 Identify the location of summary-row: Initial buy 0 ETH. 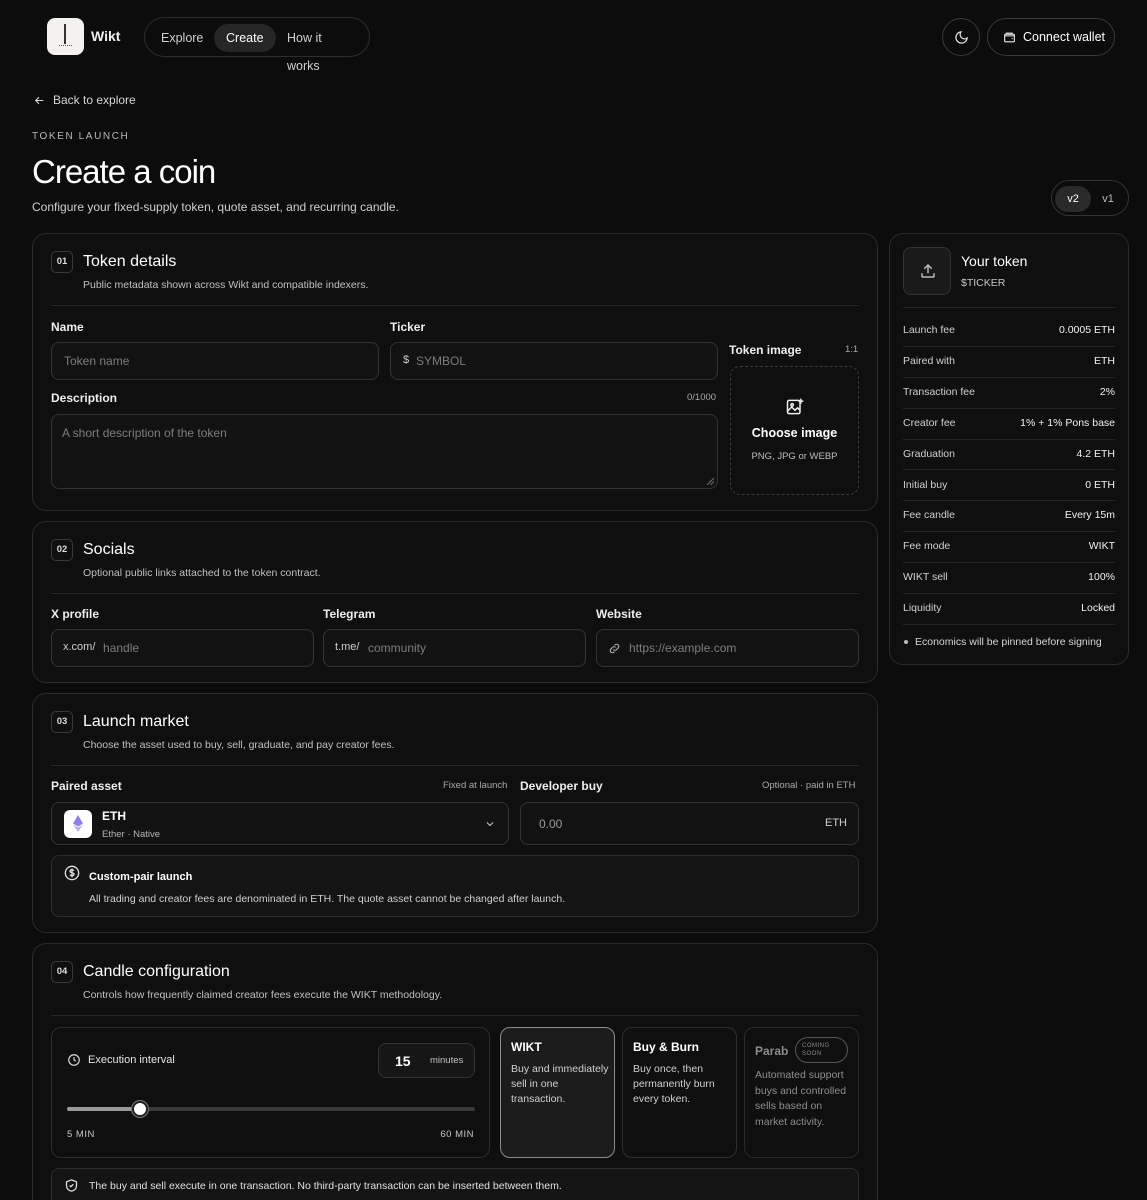
(1009, 485).